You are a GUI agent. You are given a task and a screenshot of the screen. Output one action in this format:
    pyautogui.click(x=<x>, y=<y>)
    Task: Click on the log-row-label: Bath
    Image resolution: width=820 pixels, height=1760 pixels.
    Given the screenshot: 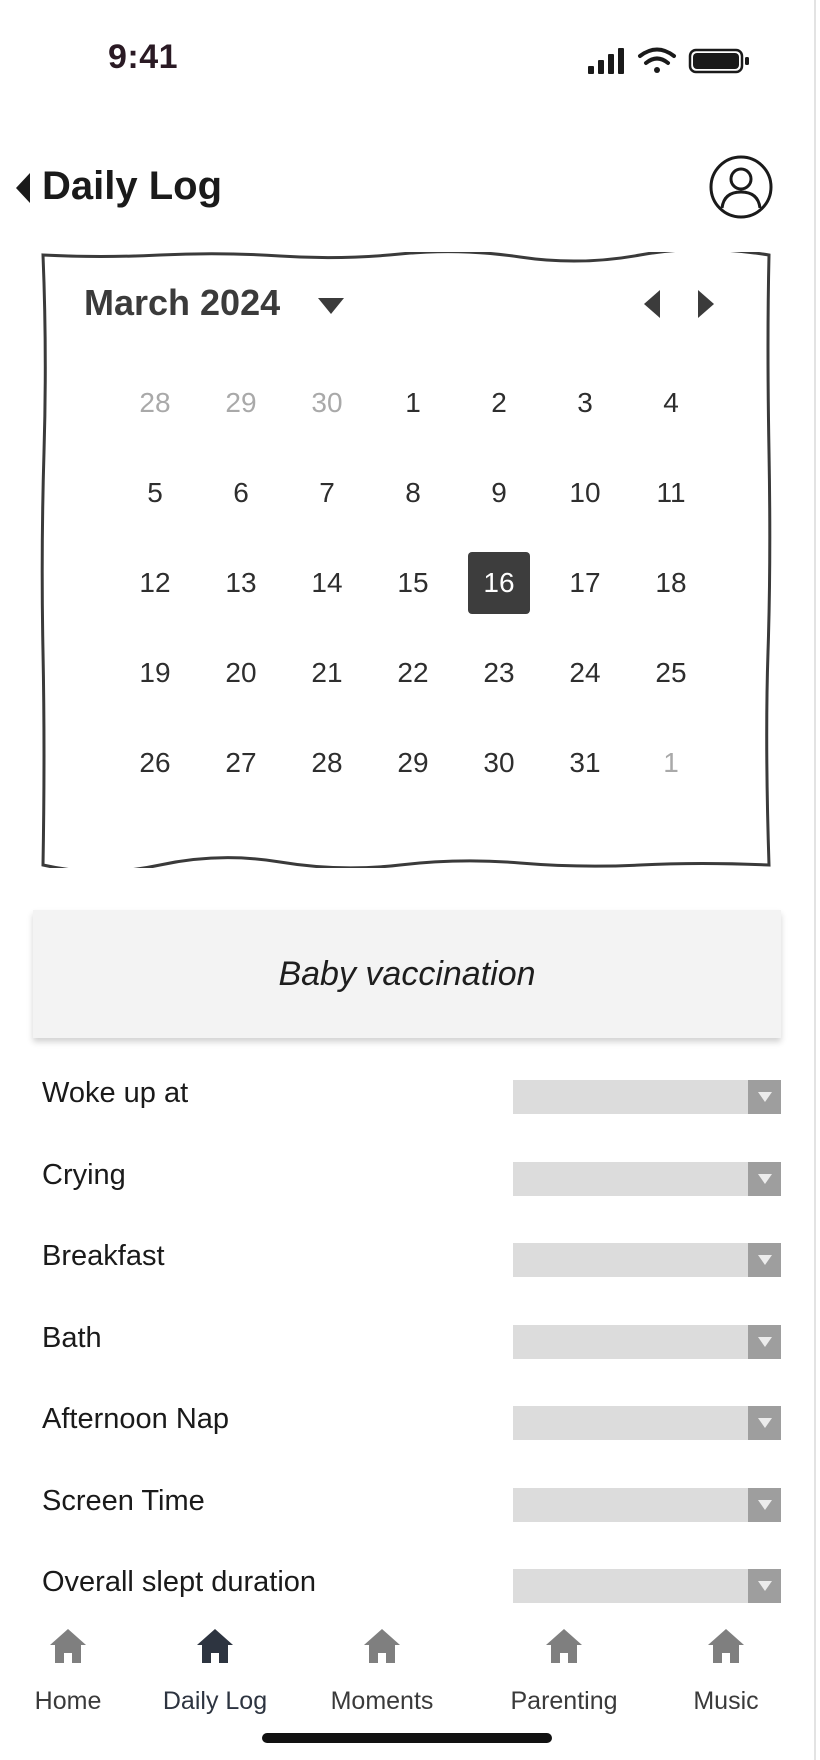 What is the action you would take?
    pyautogui.click(x=72, y=1337)
    